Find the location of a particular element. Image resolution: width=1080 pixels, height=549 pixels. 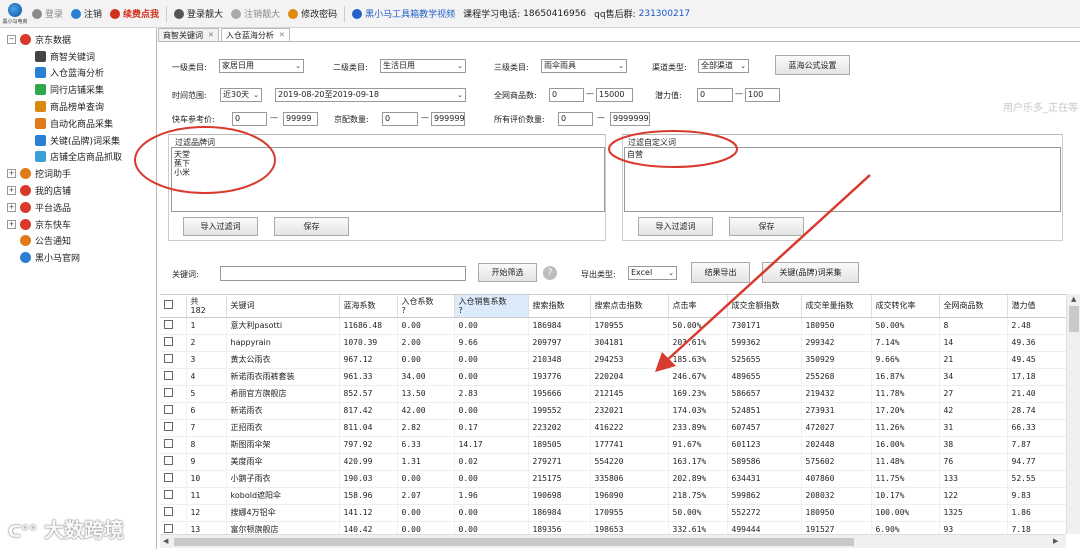

date-range-picker: 2019-08-20至2019-09-18 ⌄ is located at coordinates (370, 95).